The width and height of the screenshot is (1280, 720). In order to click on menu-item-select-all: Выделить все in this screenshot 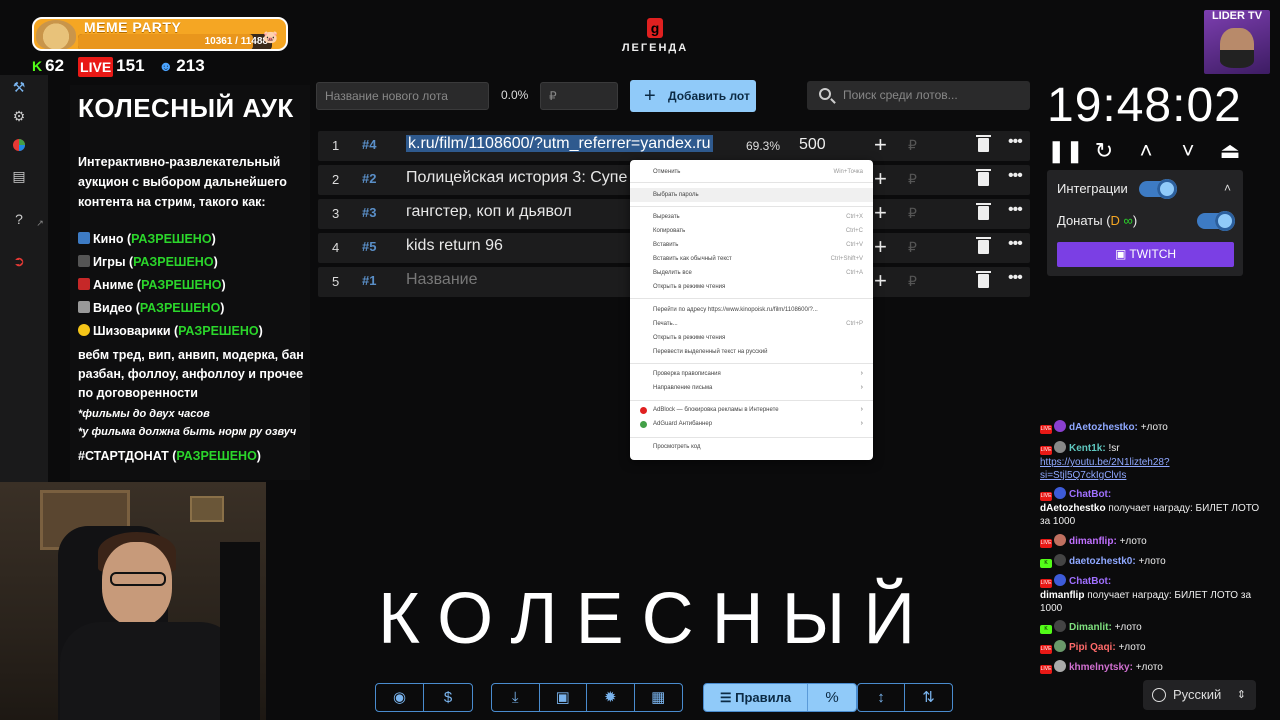, I will do `click(672, 273)`.